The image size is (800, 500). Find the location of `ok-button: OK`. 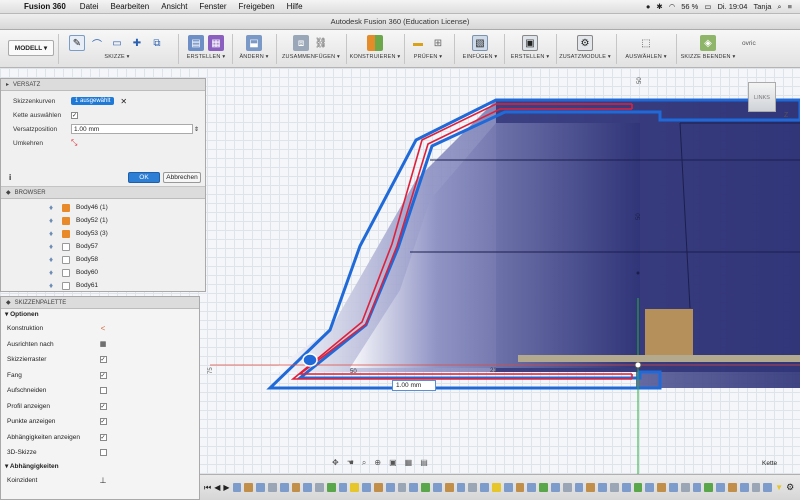

ok-button: OK is located at coordinates (144, 177).